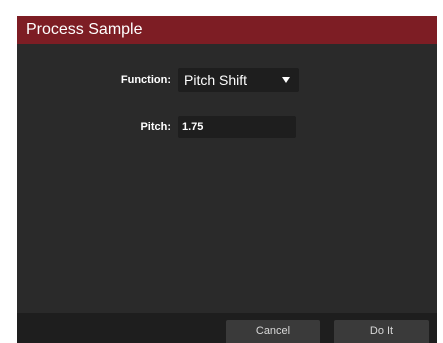  What do you see at coordinates (155, 127) in the screenshot?
I see `pitch-label: Pitch:` at bounding box center [155, 127].